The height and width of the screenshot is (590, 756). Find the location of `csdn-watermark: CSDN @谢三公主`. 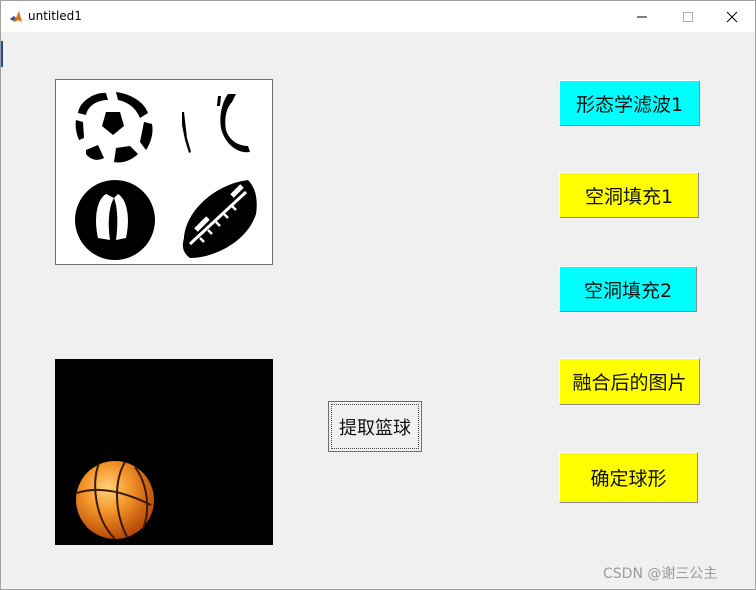

csdn-watermark: CSDN @谢三公主 is located at coordinates (660, 574).